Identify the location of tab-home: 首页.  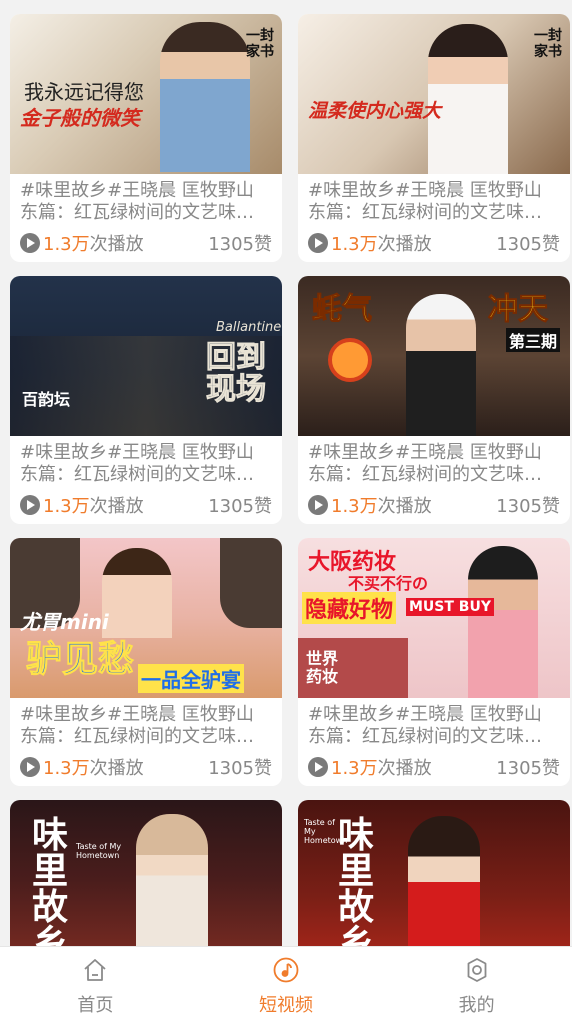
(95, 982).